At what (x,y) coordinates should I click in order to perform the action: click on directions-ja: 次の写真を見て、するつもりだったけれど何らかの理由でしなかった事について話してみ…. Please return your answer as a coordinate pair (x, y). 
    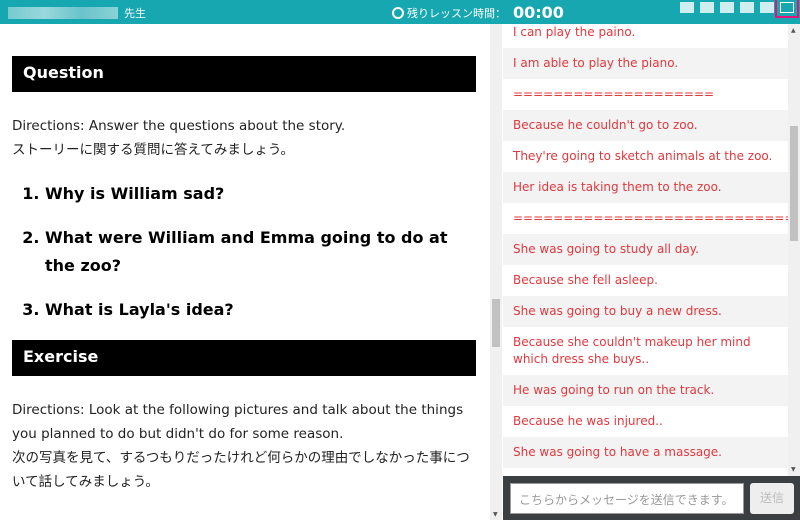
    Looking at the image, I should click on (241, 470).